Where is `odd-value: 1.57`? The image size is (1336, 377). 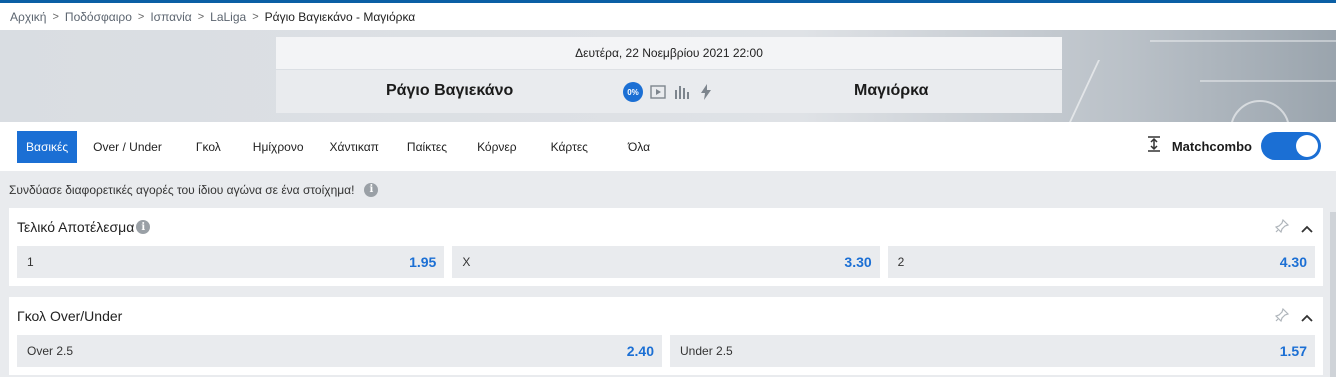 odd-value: 1.57 is located at coordinates (1293, 351).